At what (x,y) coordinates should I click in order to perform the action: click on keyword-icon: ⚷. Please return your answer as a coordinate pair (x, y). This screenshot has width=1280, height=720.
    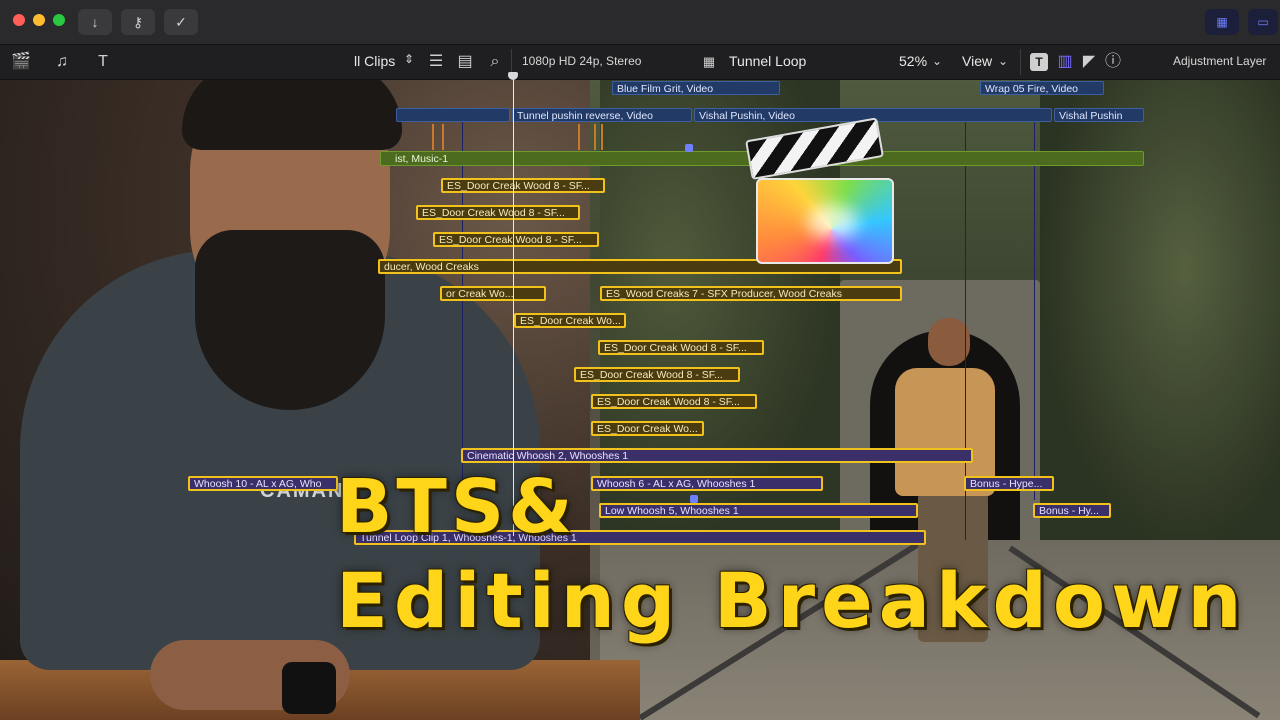
    Looking at the image, I should click on (138, 22).